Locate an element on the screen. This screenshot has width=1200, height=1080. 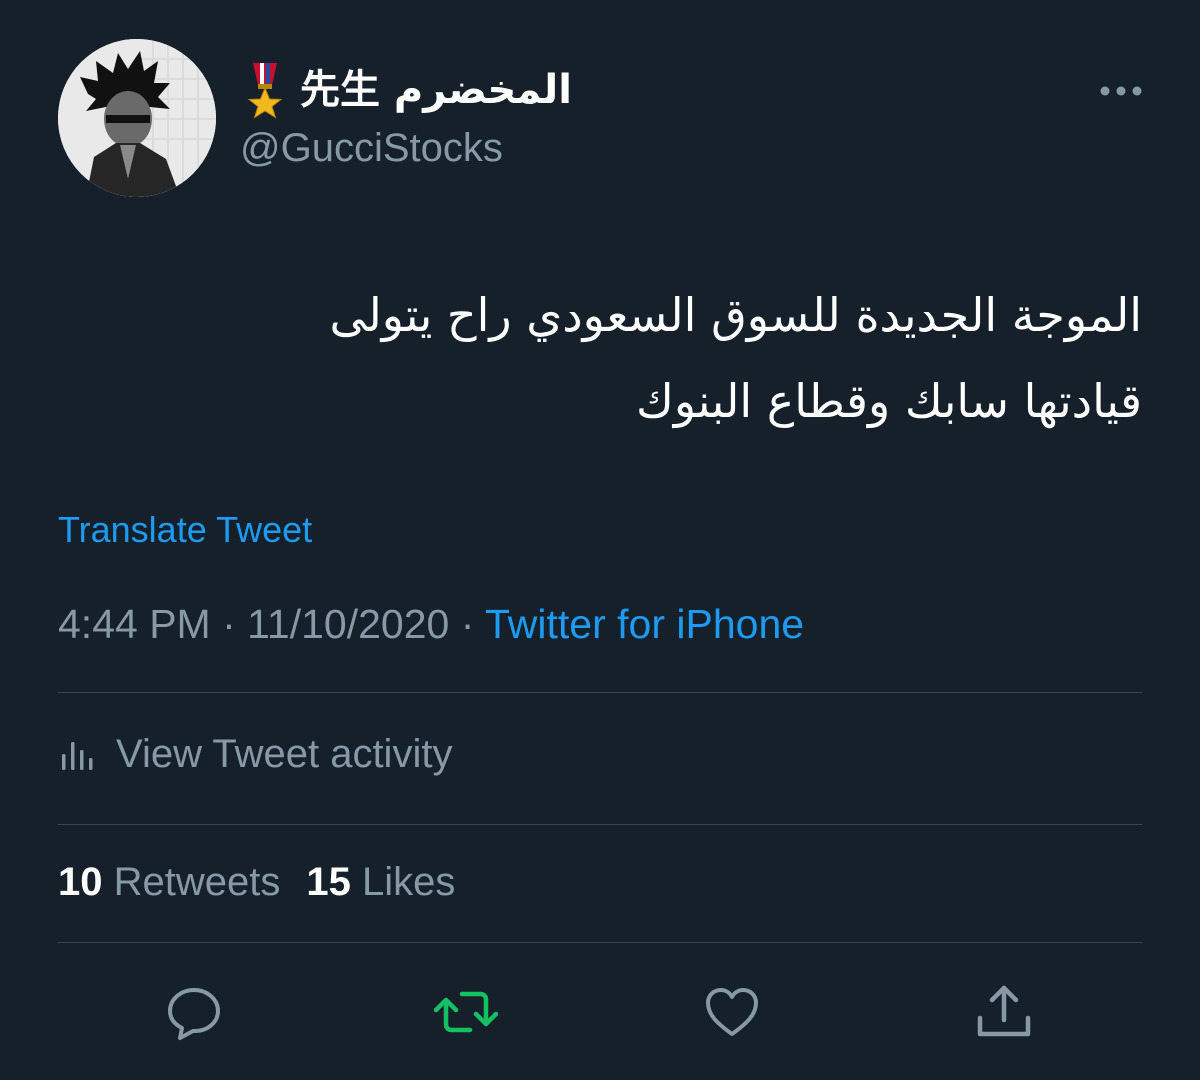
reply-button is located at coordinates (194, 1012).